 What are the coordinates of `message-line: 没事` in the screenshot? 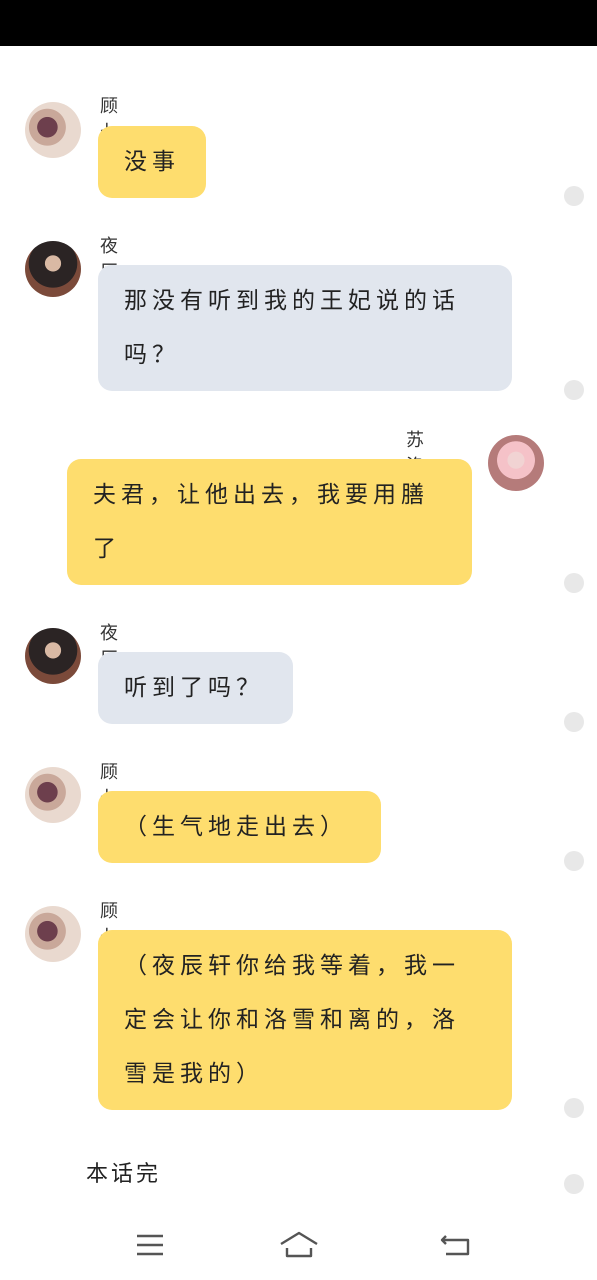 It's located at (152, 162).